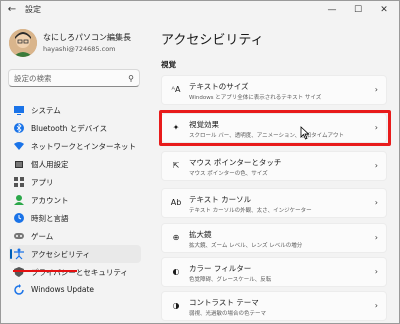 The height and width of the screenshot is (324, 400). I want to click on search-icon: ⚲, so click(131, 78).